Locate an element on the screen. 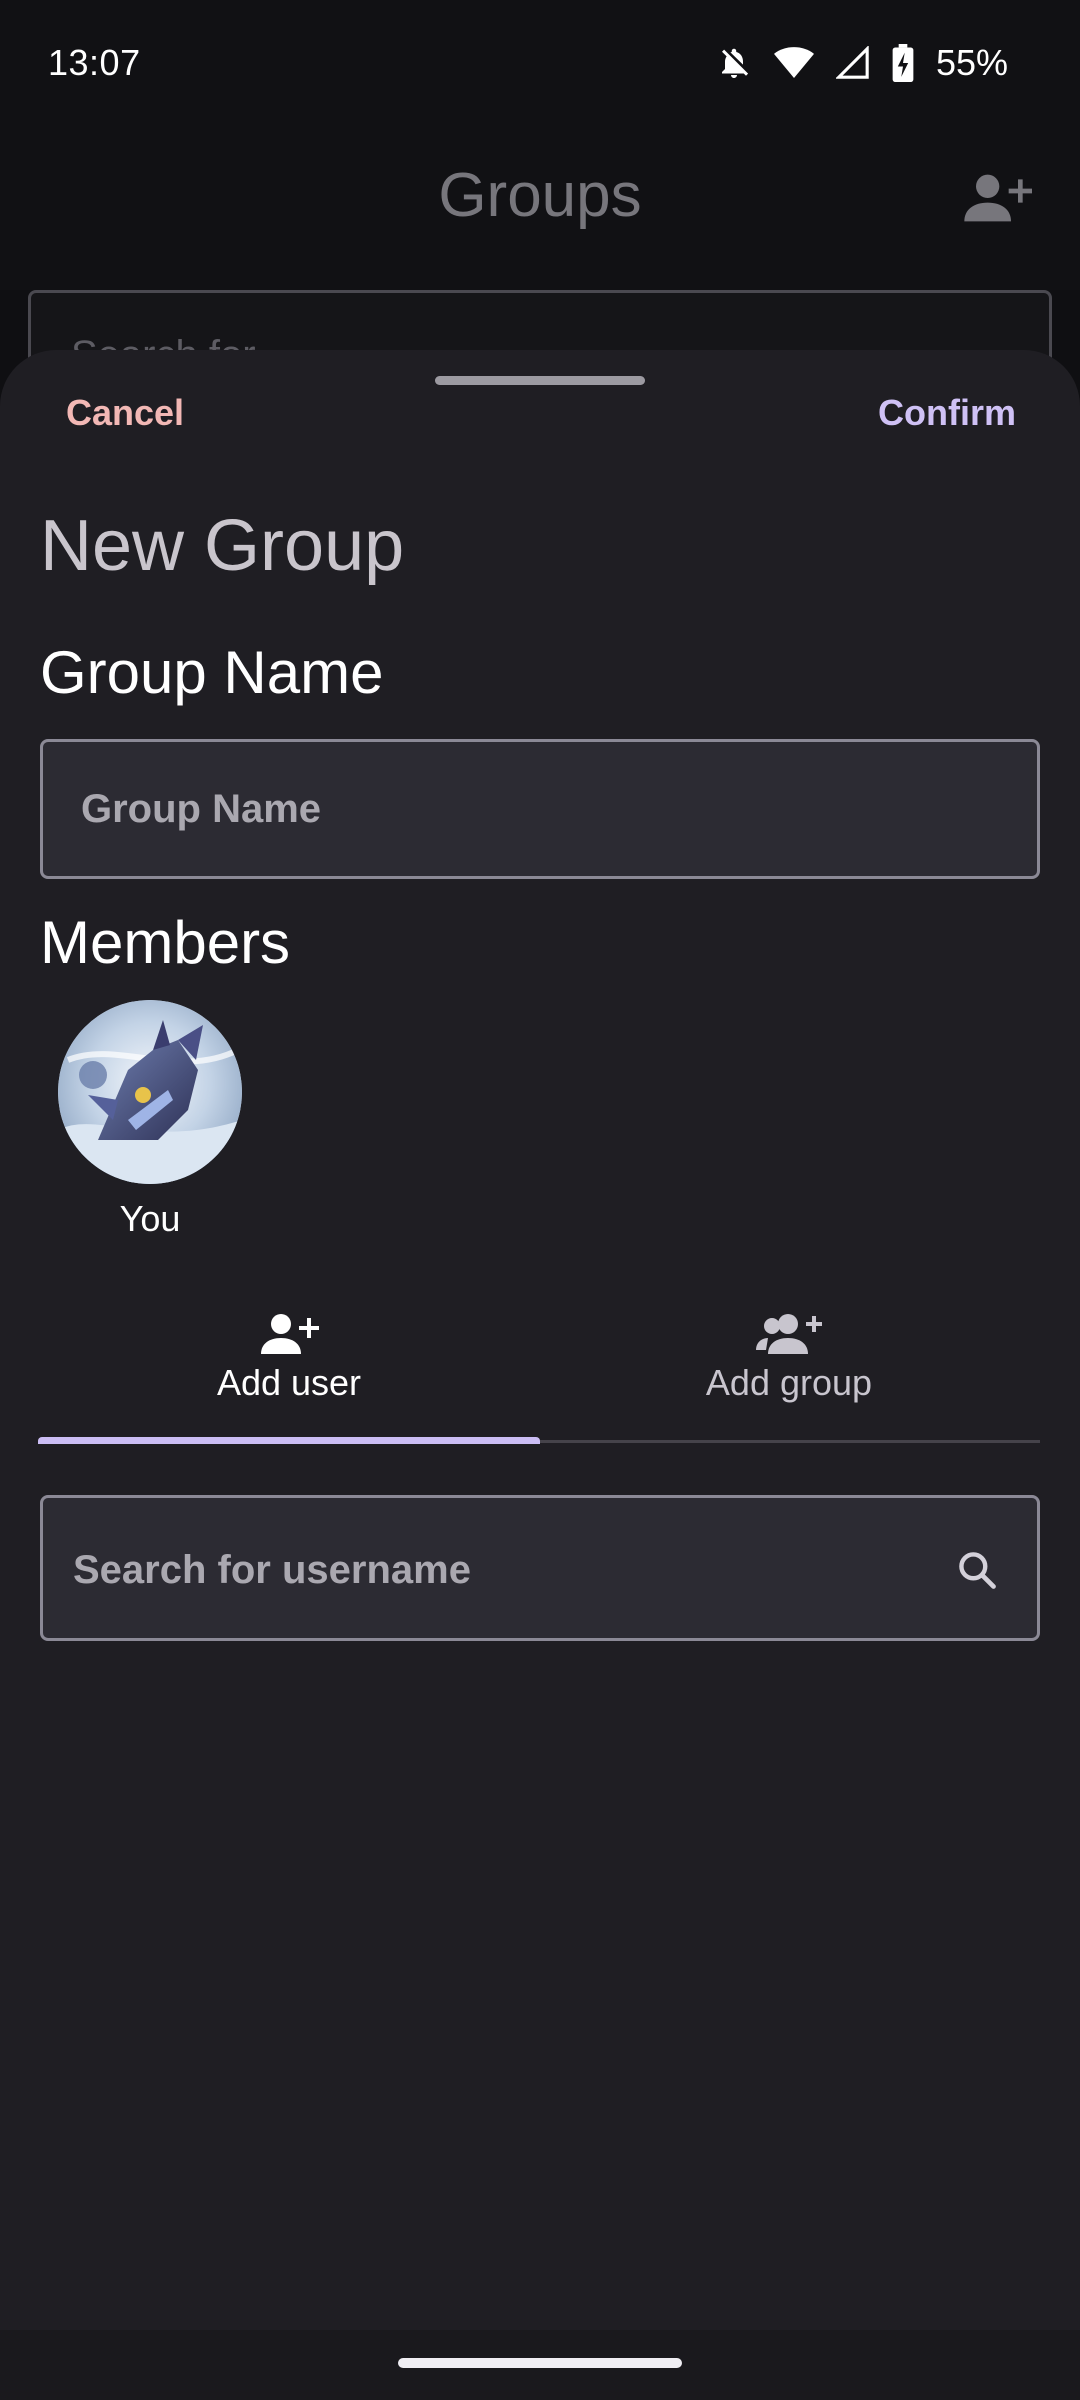  status-time: 13:07 is located at coordinates (94, 62).